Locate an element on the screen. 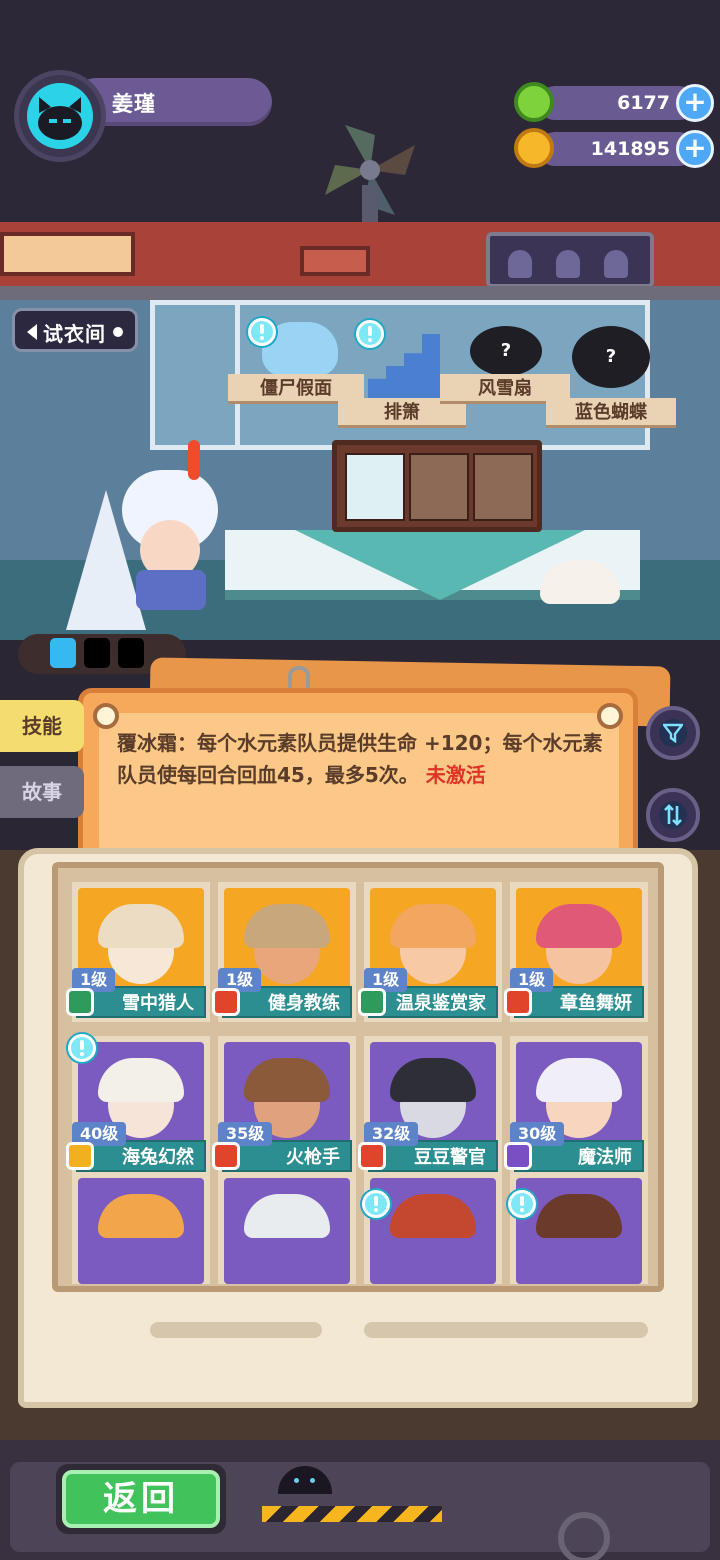  add-gem-button: + is located at coordinates (695, 103).